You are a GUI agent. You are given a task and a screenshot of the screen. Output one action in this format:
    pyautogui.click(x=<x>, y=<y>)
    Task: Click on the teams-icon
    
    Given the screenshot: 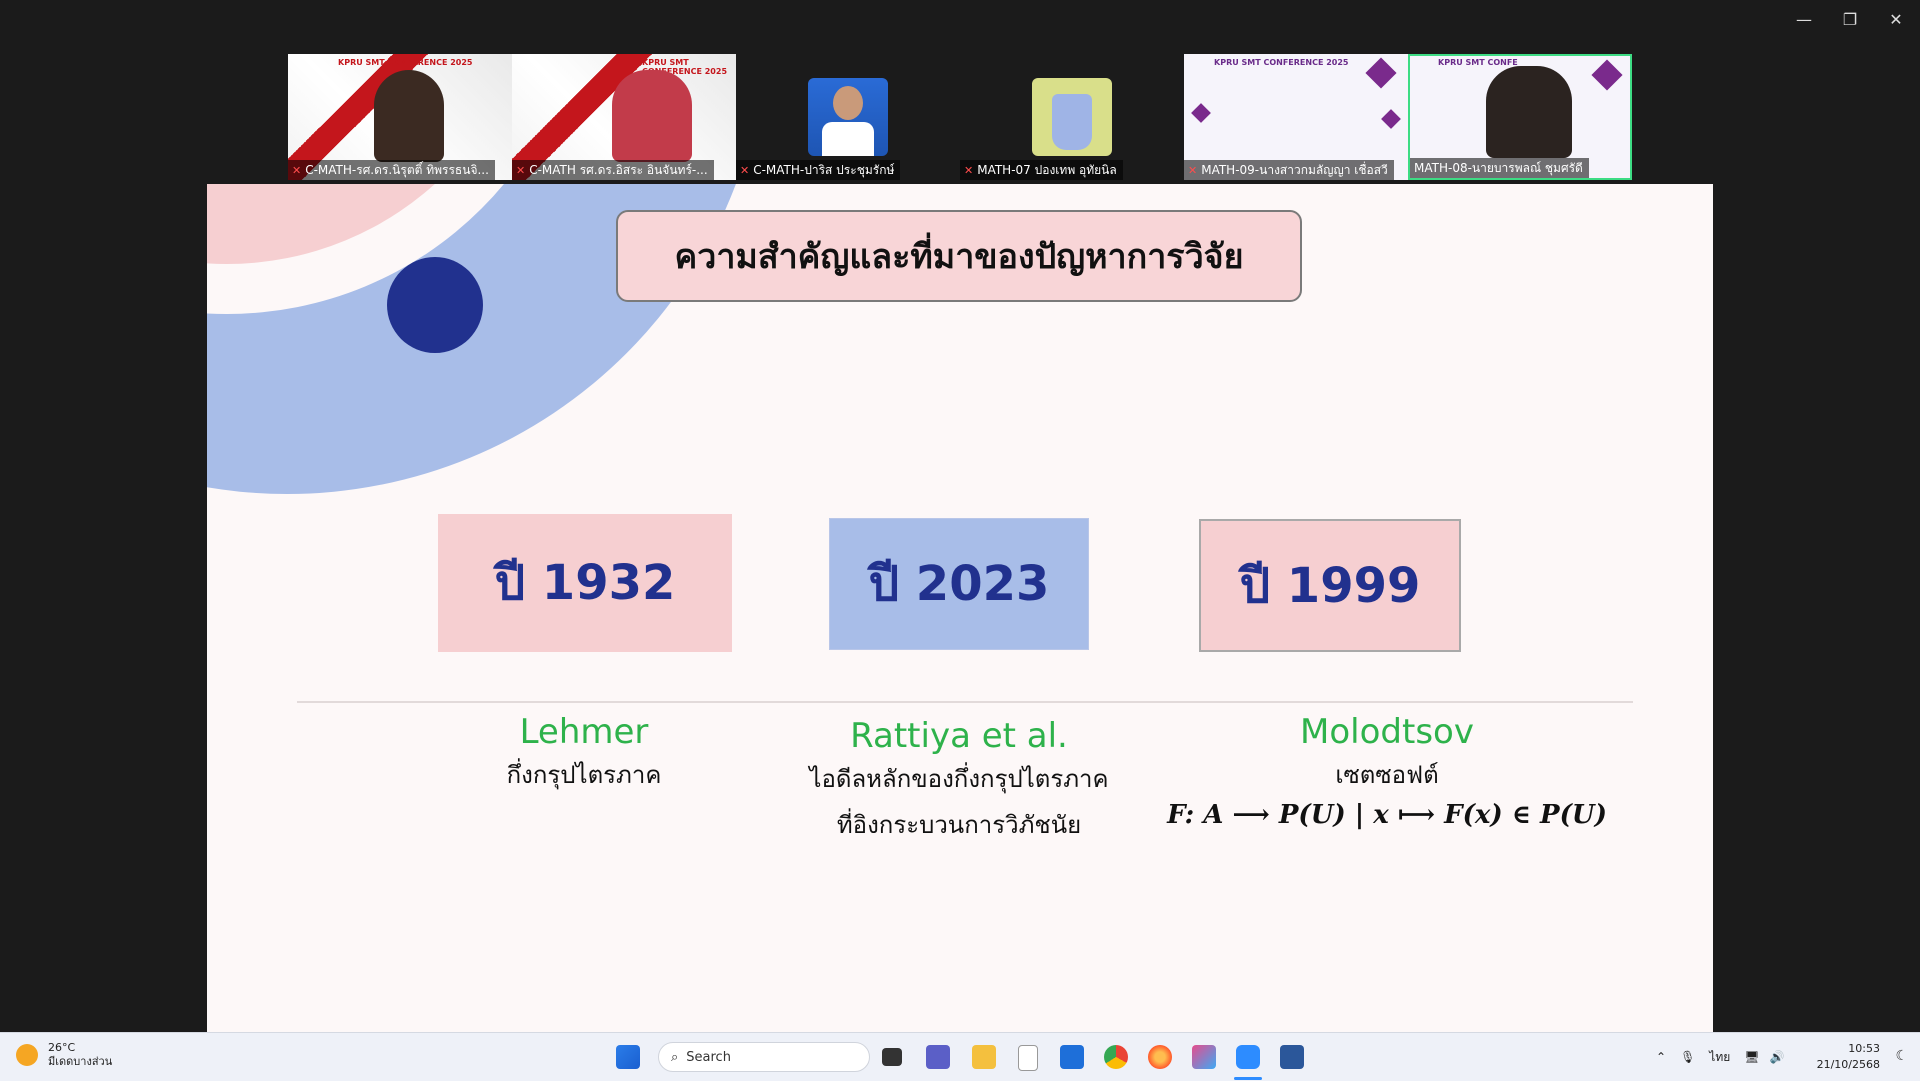 What is the action you would take?
    pyautogui.click(x=938, y=1057)
    